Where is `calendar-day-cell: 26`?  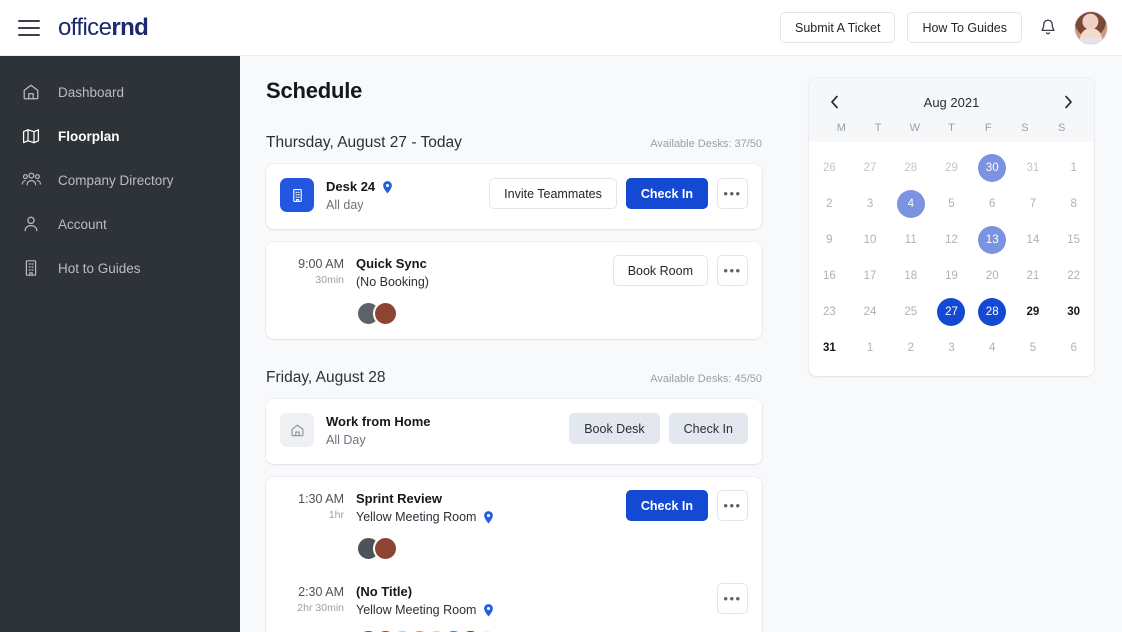
calendar-day-cell: 26 is located at coordinates (829, 168).